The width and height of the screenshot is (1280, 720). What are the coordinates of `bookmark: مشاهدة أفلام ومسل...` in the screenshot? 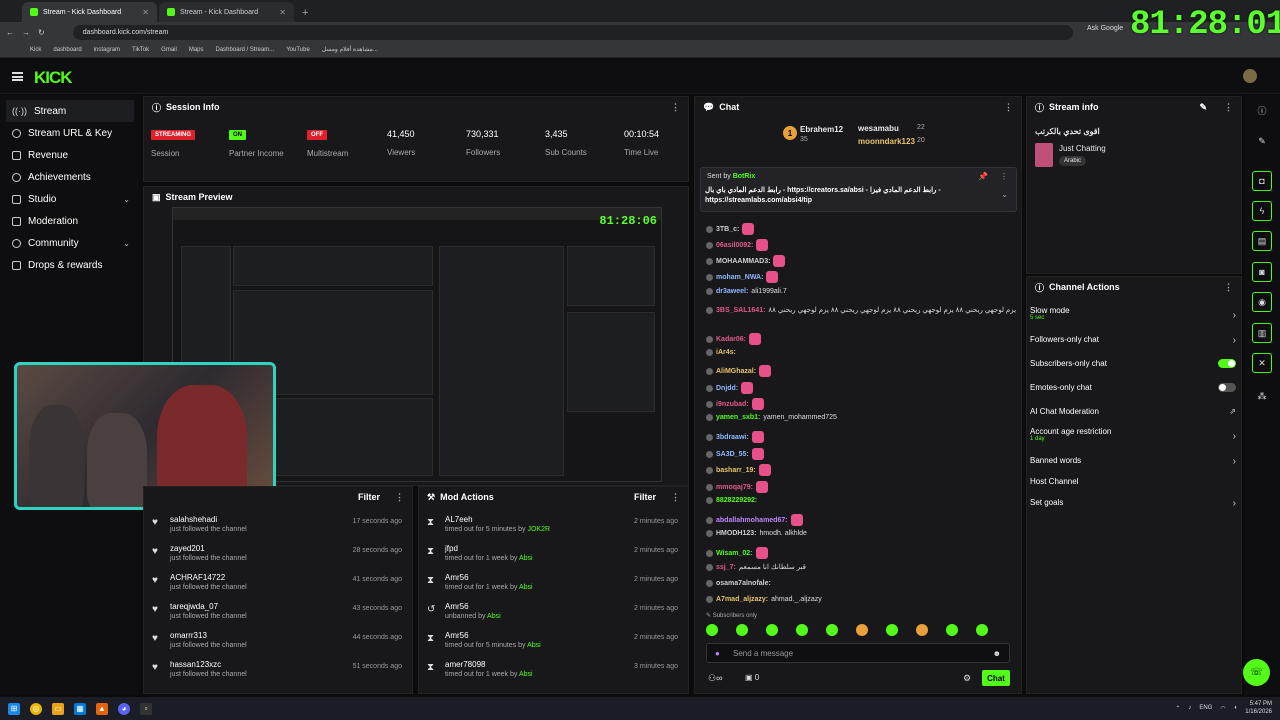 It's located at (350, 49).